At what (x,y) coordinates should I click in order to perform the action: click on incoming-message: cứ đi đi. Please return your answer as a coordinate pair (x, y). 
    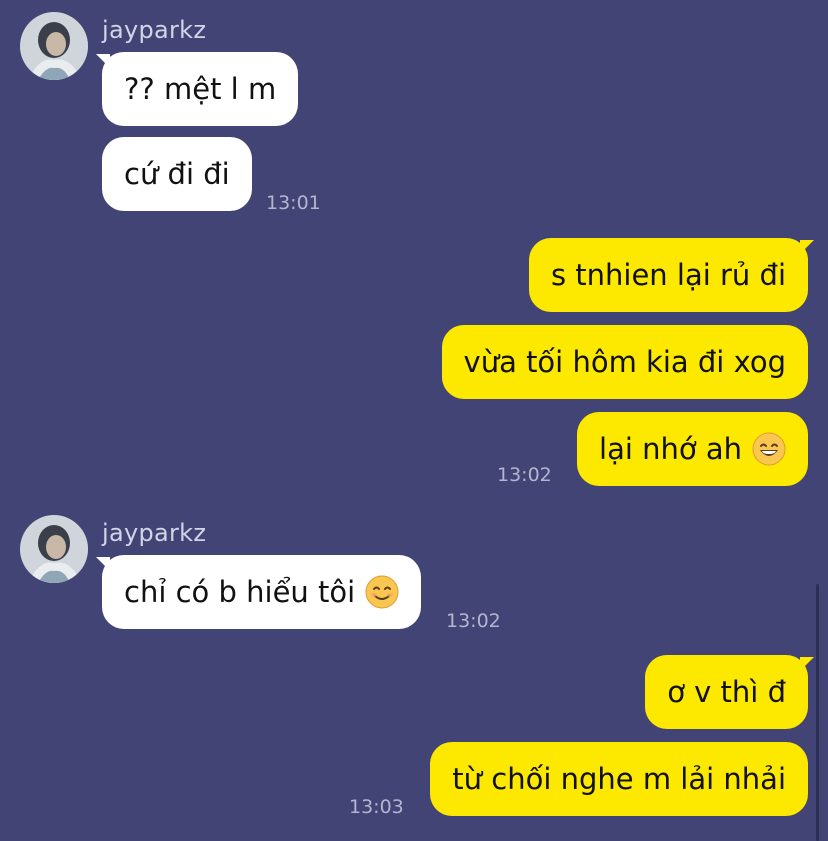
    Looking at the image, I should click on (177, 174).